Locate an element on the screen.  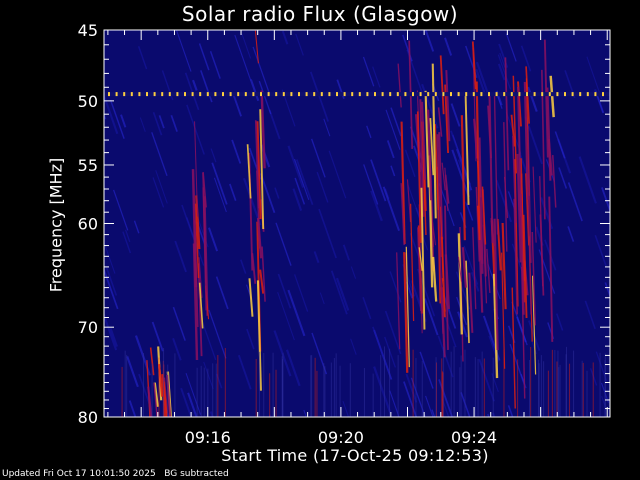
y-tick-label: 70 is located at coordinates (88, 327).